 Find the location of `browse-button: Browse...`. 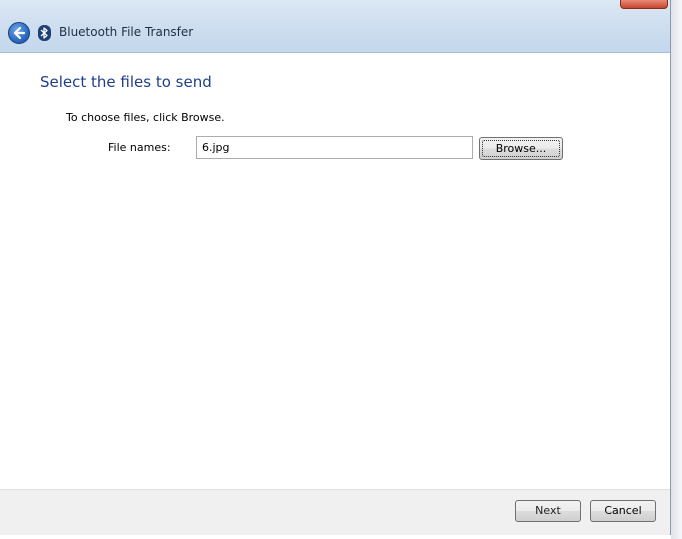

browse-button: Browse... is located at coordinates (521, 148).